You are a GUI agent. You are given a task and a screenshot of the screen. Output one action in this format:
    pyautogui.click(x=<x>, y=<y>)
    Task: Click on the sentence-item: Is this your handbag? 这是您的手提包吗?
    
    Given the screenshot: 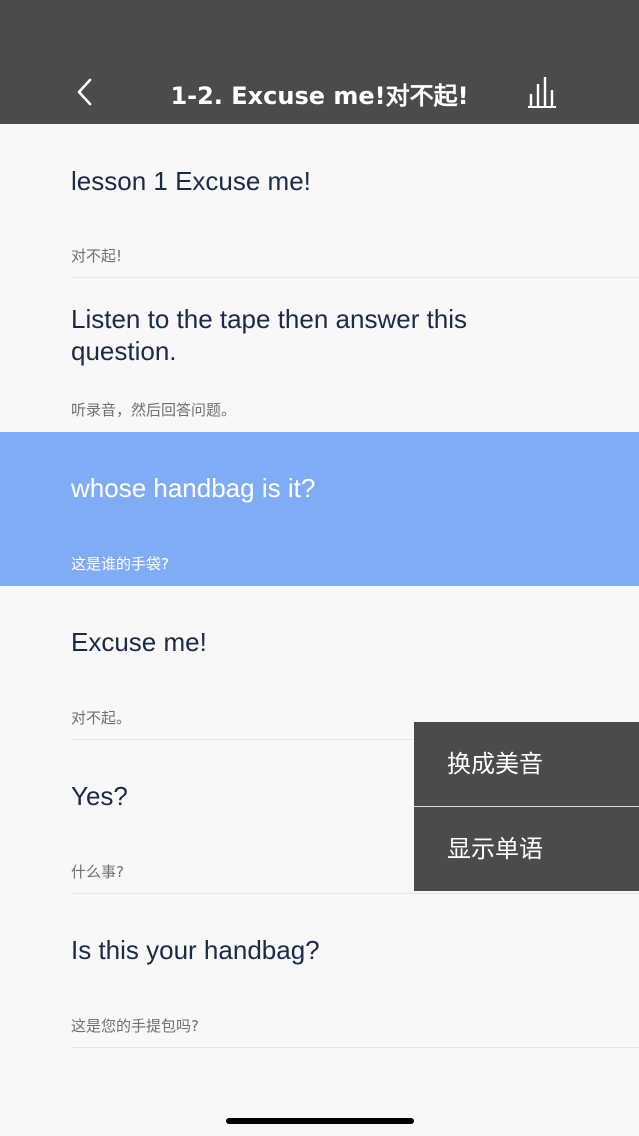 What is the action you would take?
    pyautogui.click(x=319, y=971)
    